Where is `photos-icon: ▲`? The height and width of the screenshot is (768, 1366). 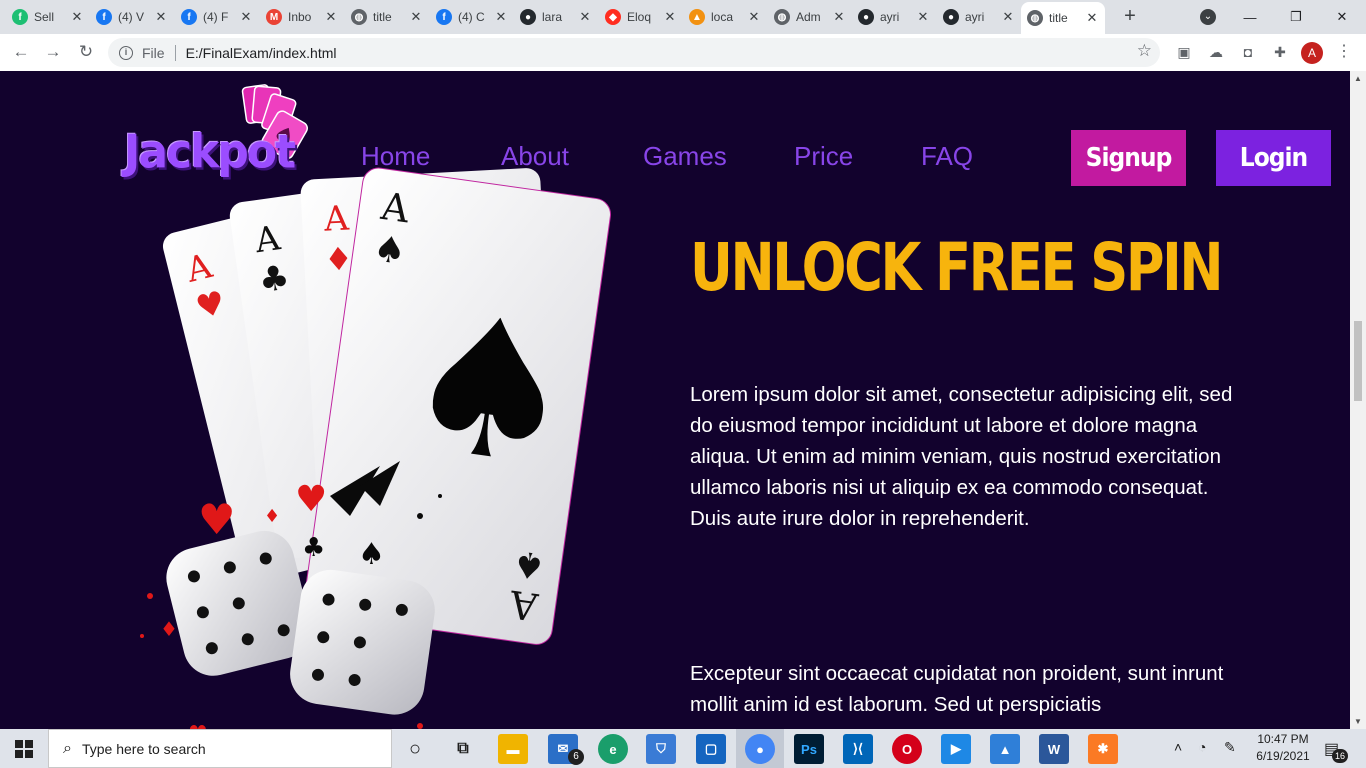
photos-icon: ▲ is located at coordinates (1005, 749).